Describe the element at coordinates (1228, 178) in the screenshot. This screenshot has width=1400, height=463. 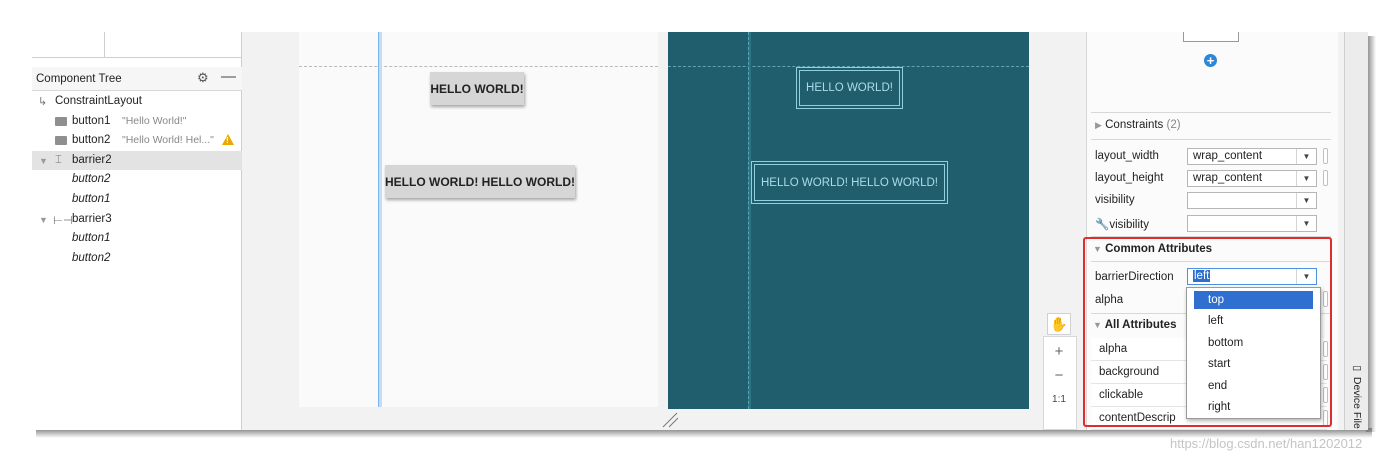
I see `layout-height-value: wrap_content` at that location.